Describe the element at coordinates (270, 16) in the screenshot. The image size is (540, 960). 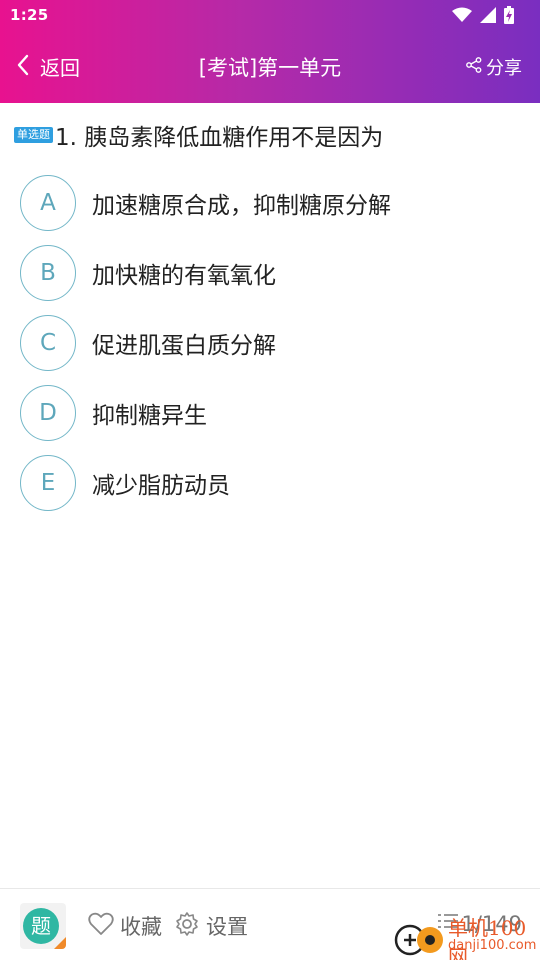
I see `status-bar: 1:25` at that location.